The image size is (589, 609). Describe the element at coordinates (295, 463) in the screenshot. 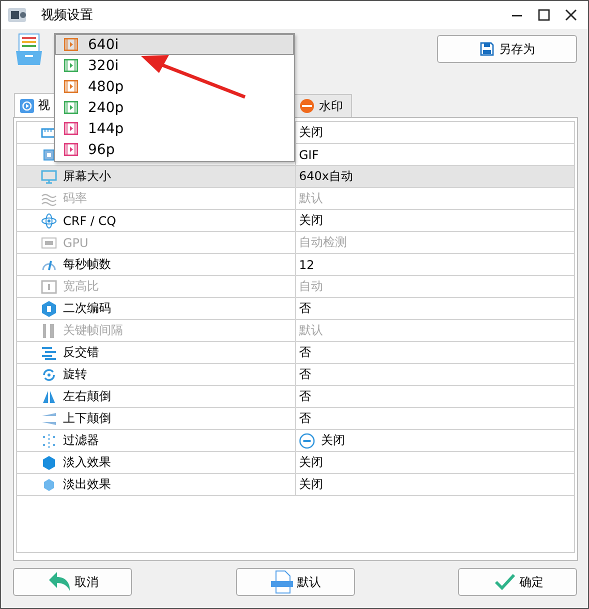

I see `table-row: 淡入效果 关闭` at that location.